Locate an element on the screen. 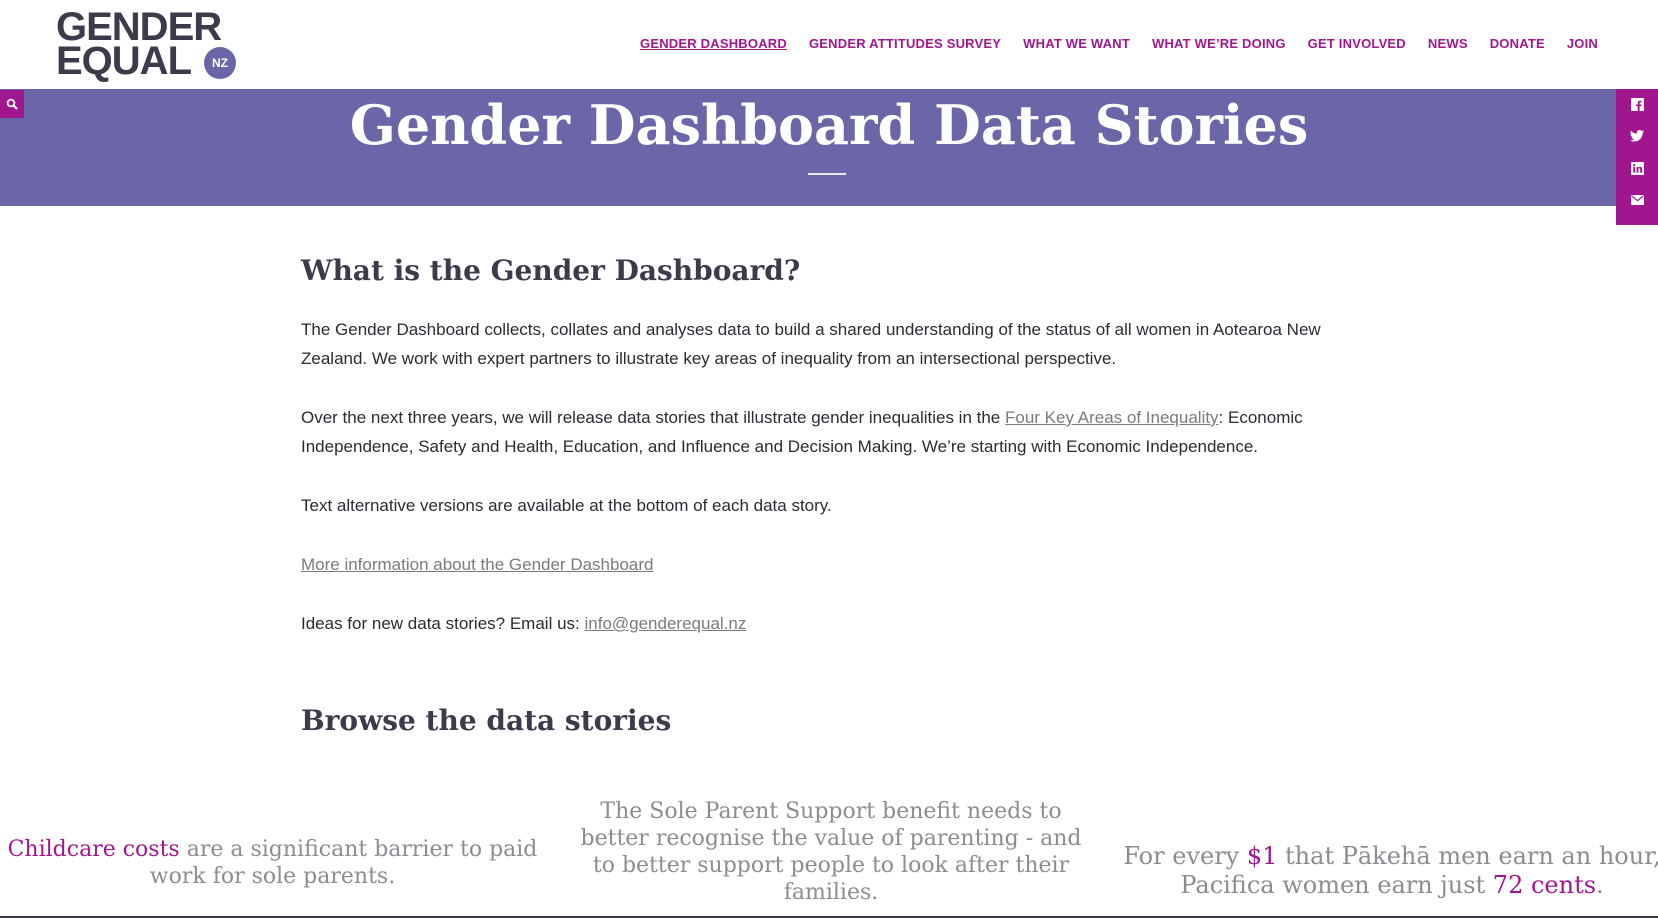 The image size is (1658, 918). section-heading-what-is: What is the Gender Dashboard? is located at coordinates (551, 270).